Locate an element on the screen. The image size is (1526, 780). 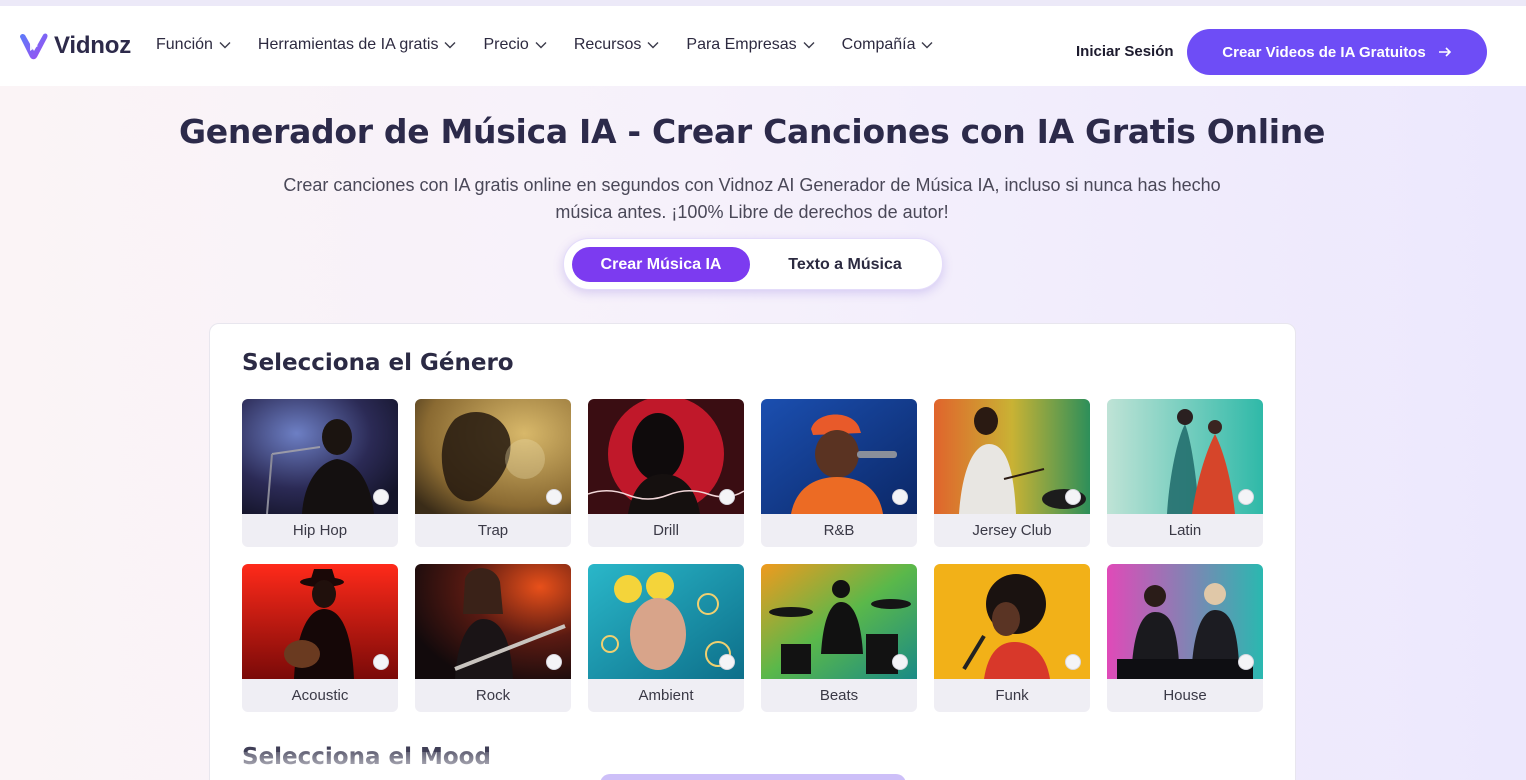
genre-card-hip-hop: Hip Hop is located at coordinates (320, 473).